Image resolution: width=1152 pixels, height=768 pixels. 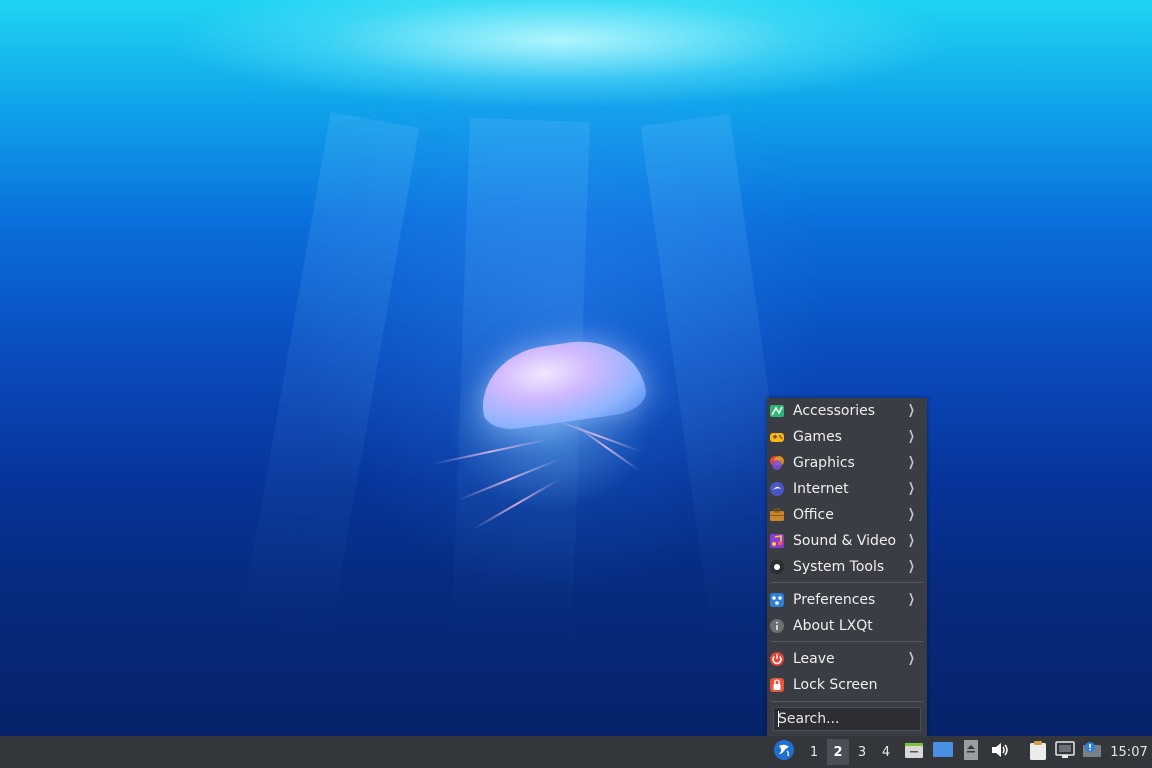 I want to click on main-menu-button, so click(x=784, y=752).